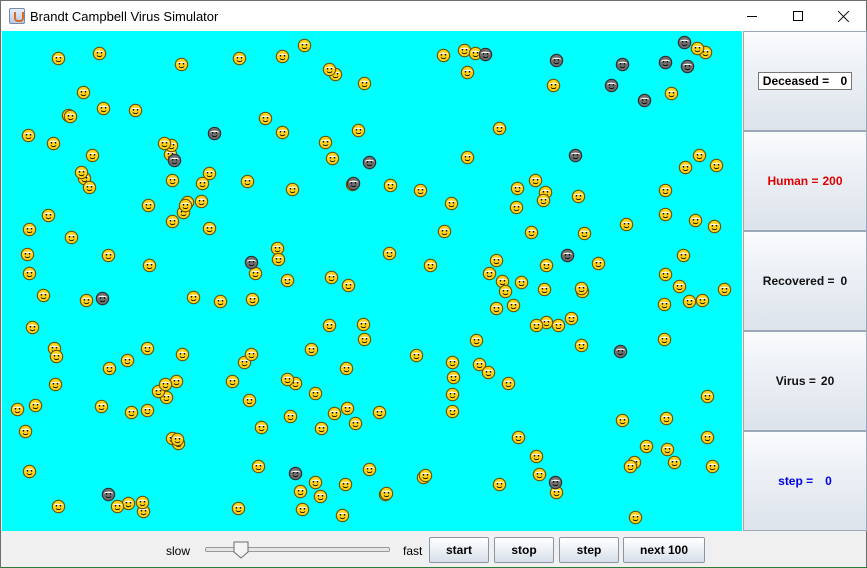 The height and width of the screenshot is (568, 867). Describe the element at coordinates (844, 16) in the screenshot. I see `close-button` at that location.